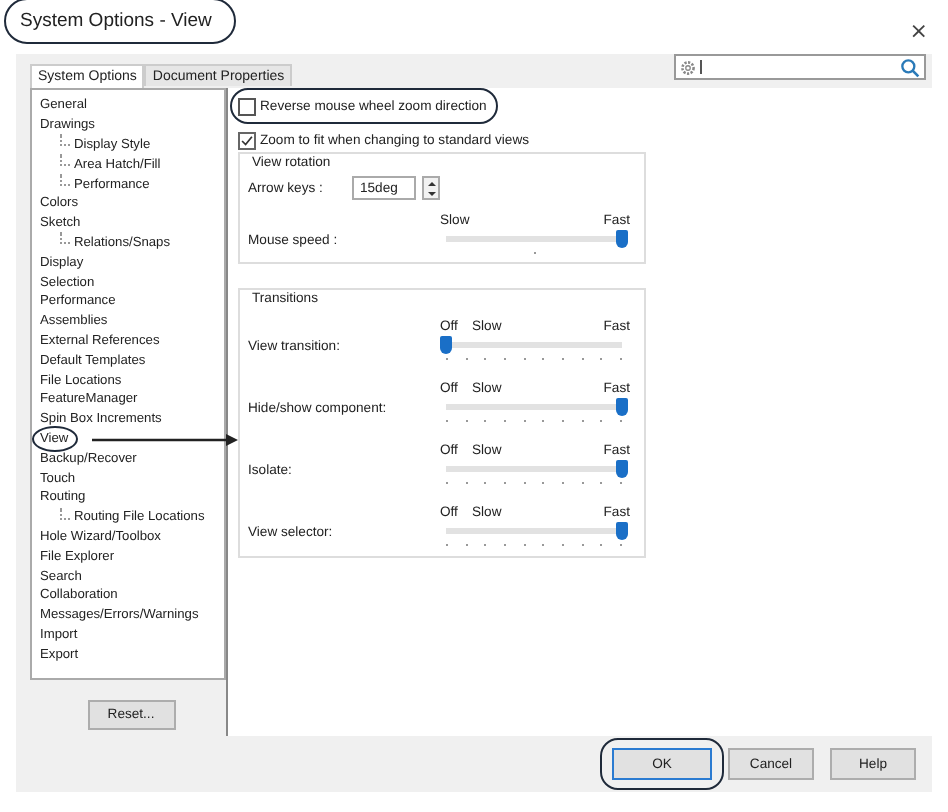  I want to click on spin-buttons-icon, so click(431, 188).